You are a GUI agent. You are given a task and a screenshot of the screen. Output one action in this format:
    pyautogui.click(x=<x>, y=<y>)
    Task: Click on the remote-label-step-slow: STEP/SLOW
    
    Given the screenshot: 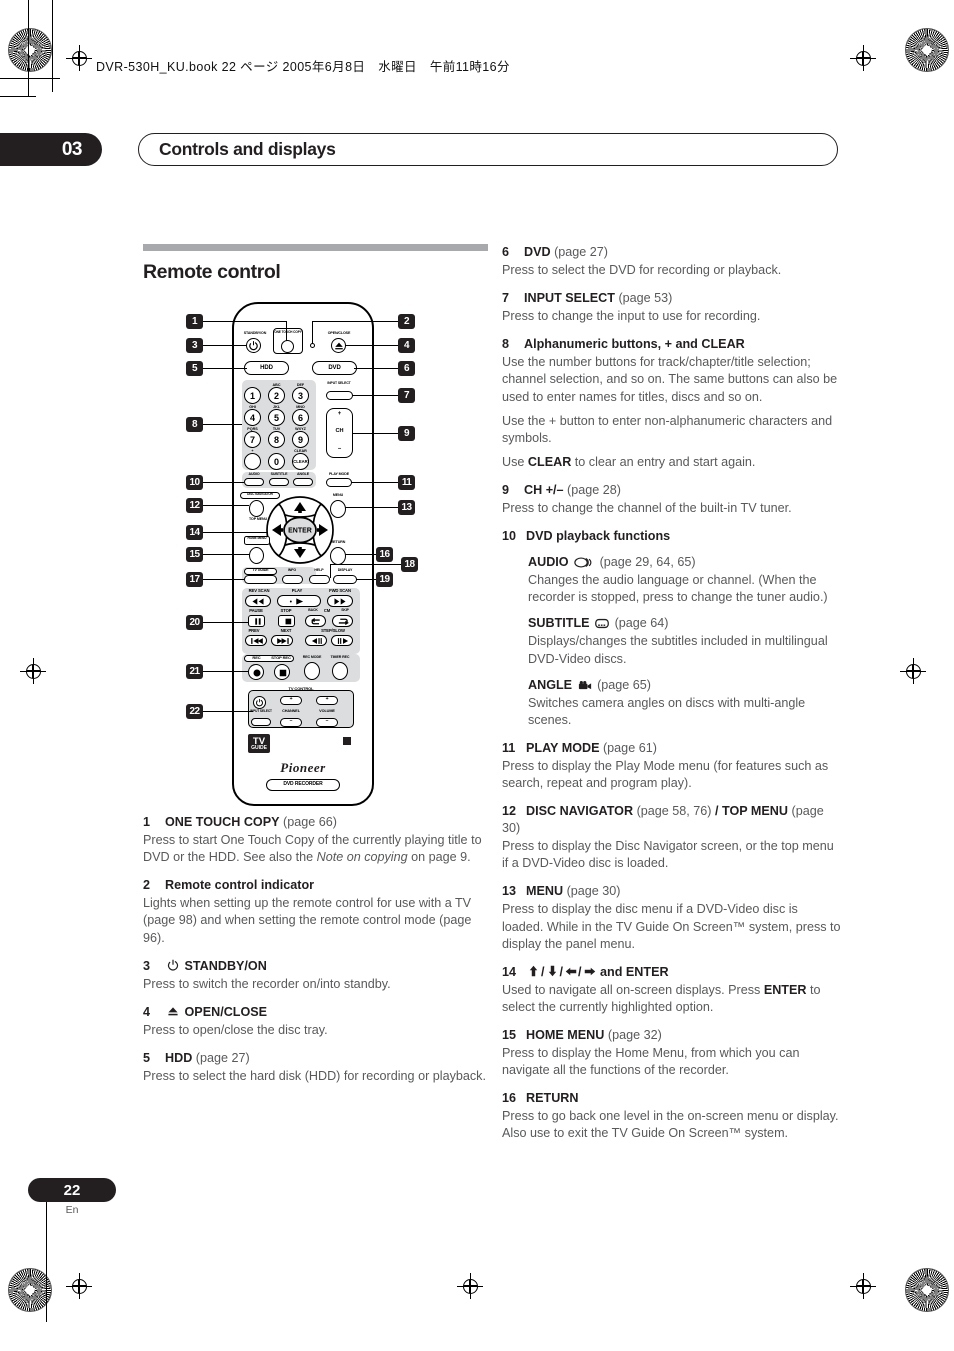 What is the action you would take?
    pyautogui.click(x=333, y=630)
    